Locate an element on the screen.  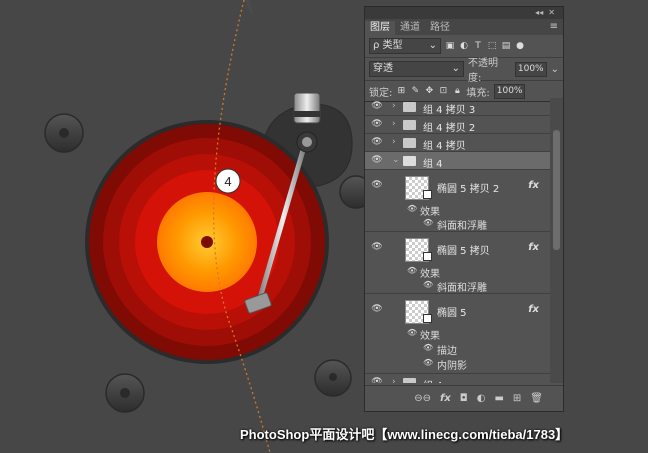
tab-channels: 通道 is located at coordinates (410, 28).